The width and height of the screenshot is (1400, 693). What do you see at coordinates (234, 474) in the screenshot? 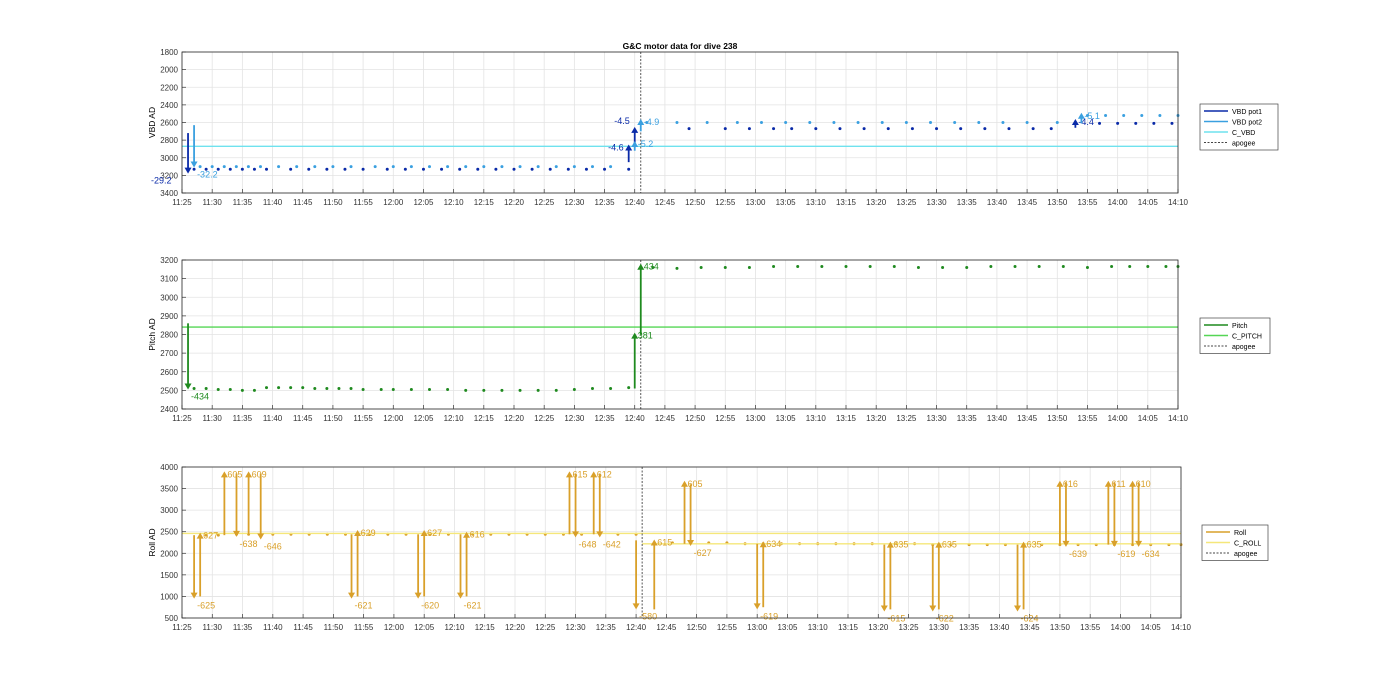
I see `arrow-label: 605` at bounding box center [234, 474].